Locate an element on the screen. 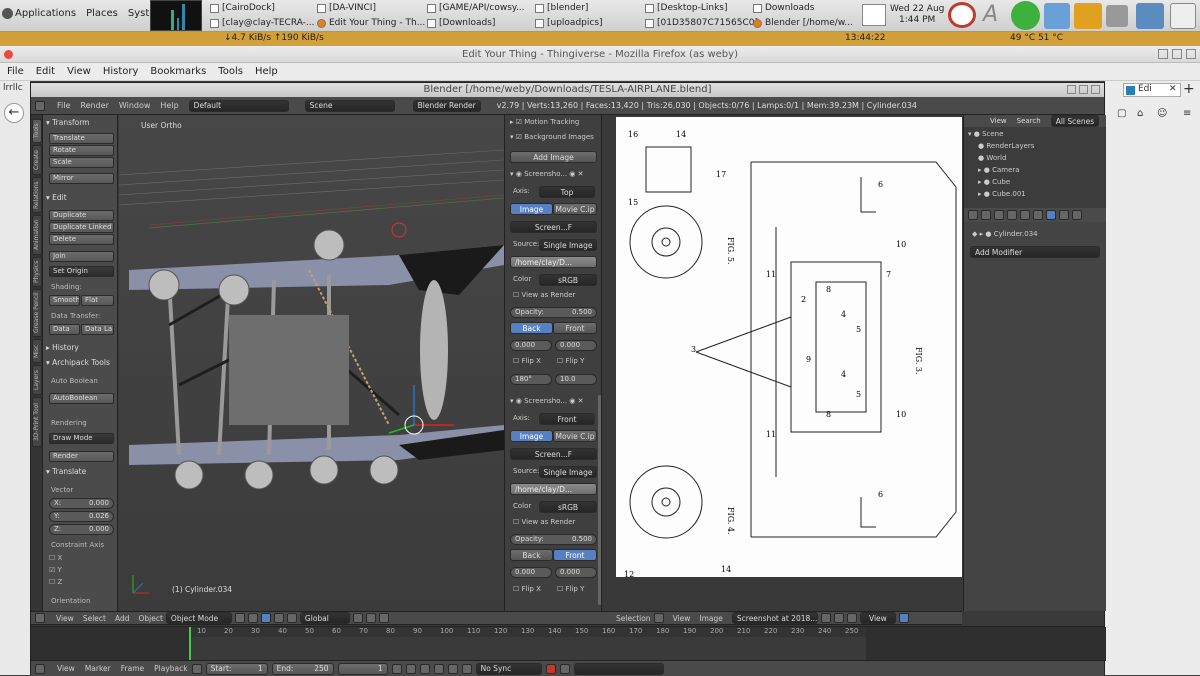  object-tab-icon is located at coordinates (1025, 215).